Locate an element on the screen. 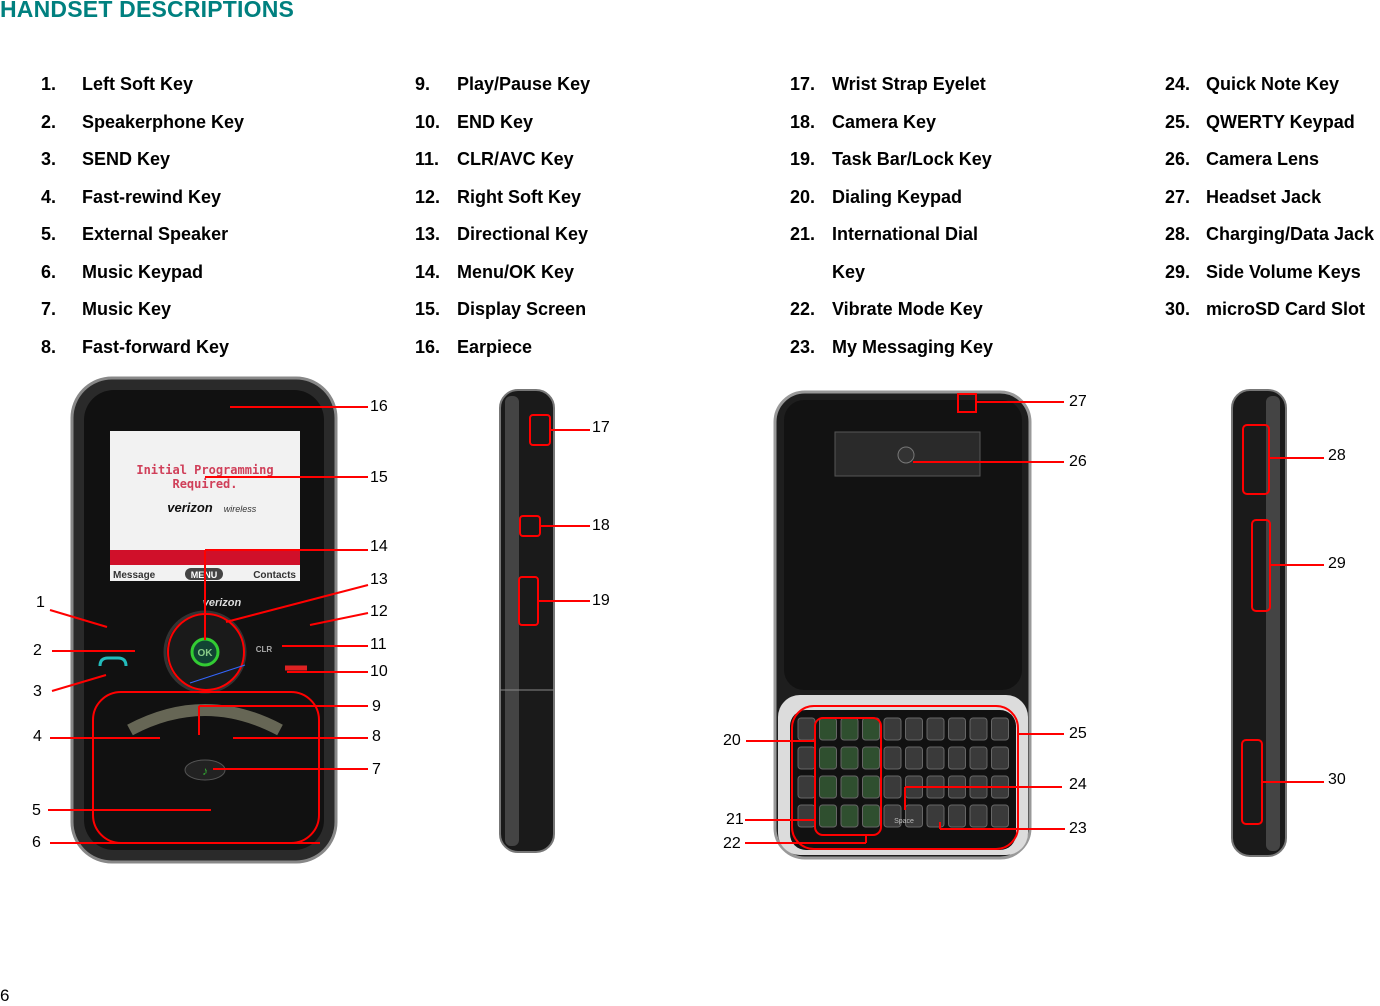 This screenshot has width=1380, height=1006. callout-number: 1 is located at coordinates (40, 602).